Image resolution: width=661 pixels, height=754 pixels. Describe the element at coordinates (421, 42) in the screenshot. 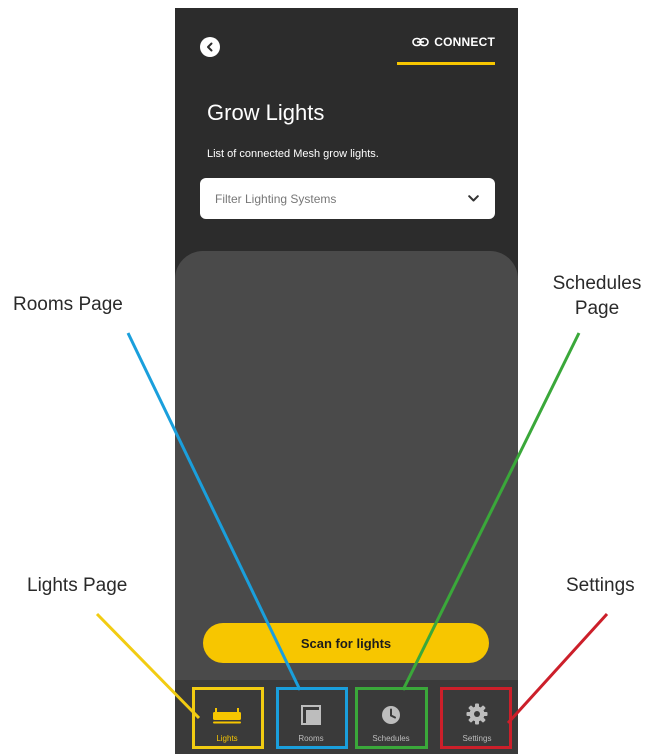

I see `link-icon` at that location.